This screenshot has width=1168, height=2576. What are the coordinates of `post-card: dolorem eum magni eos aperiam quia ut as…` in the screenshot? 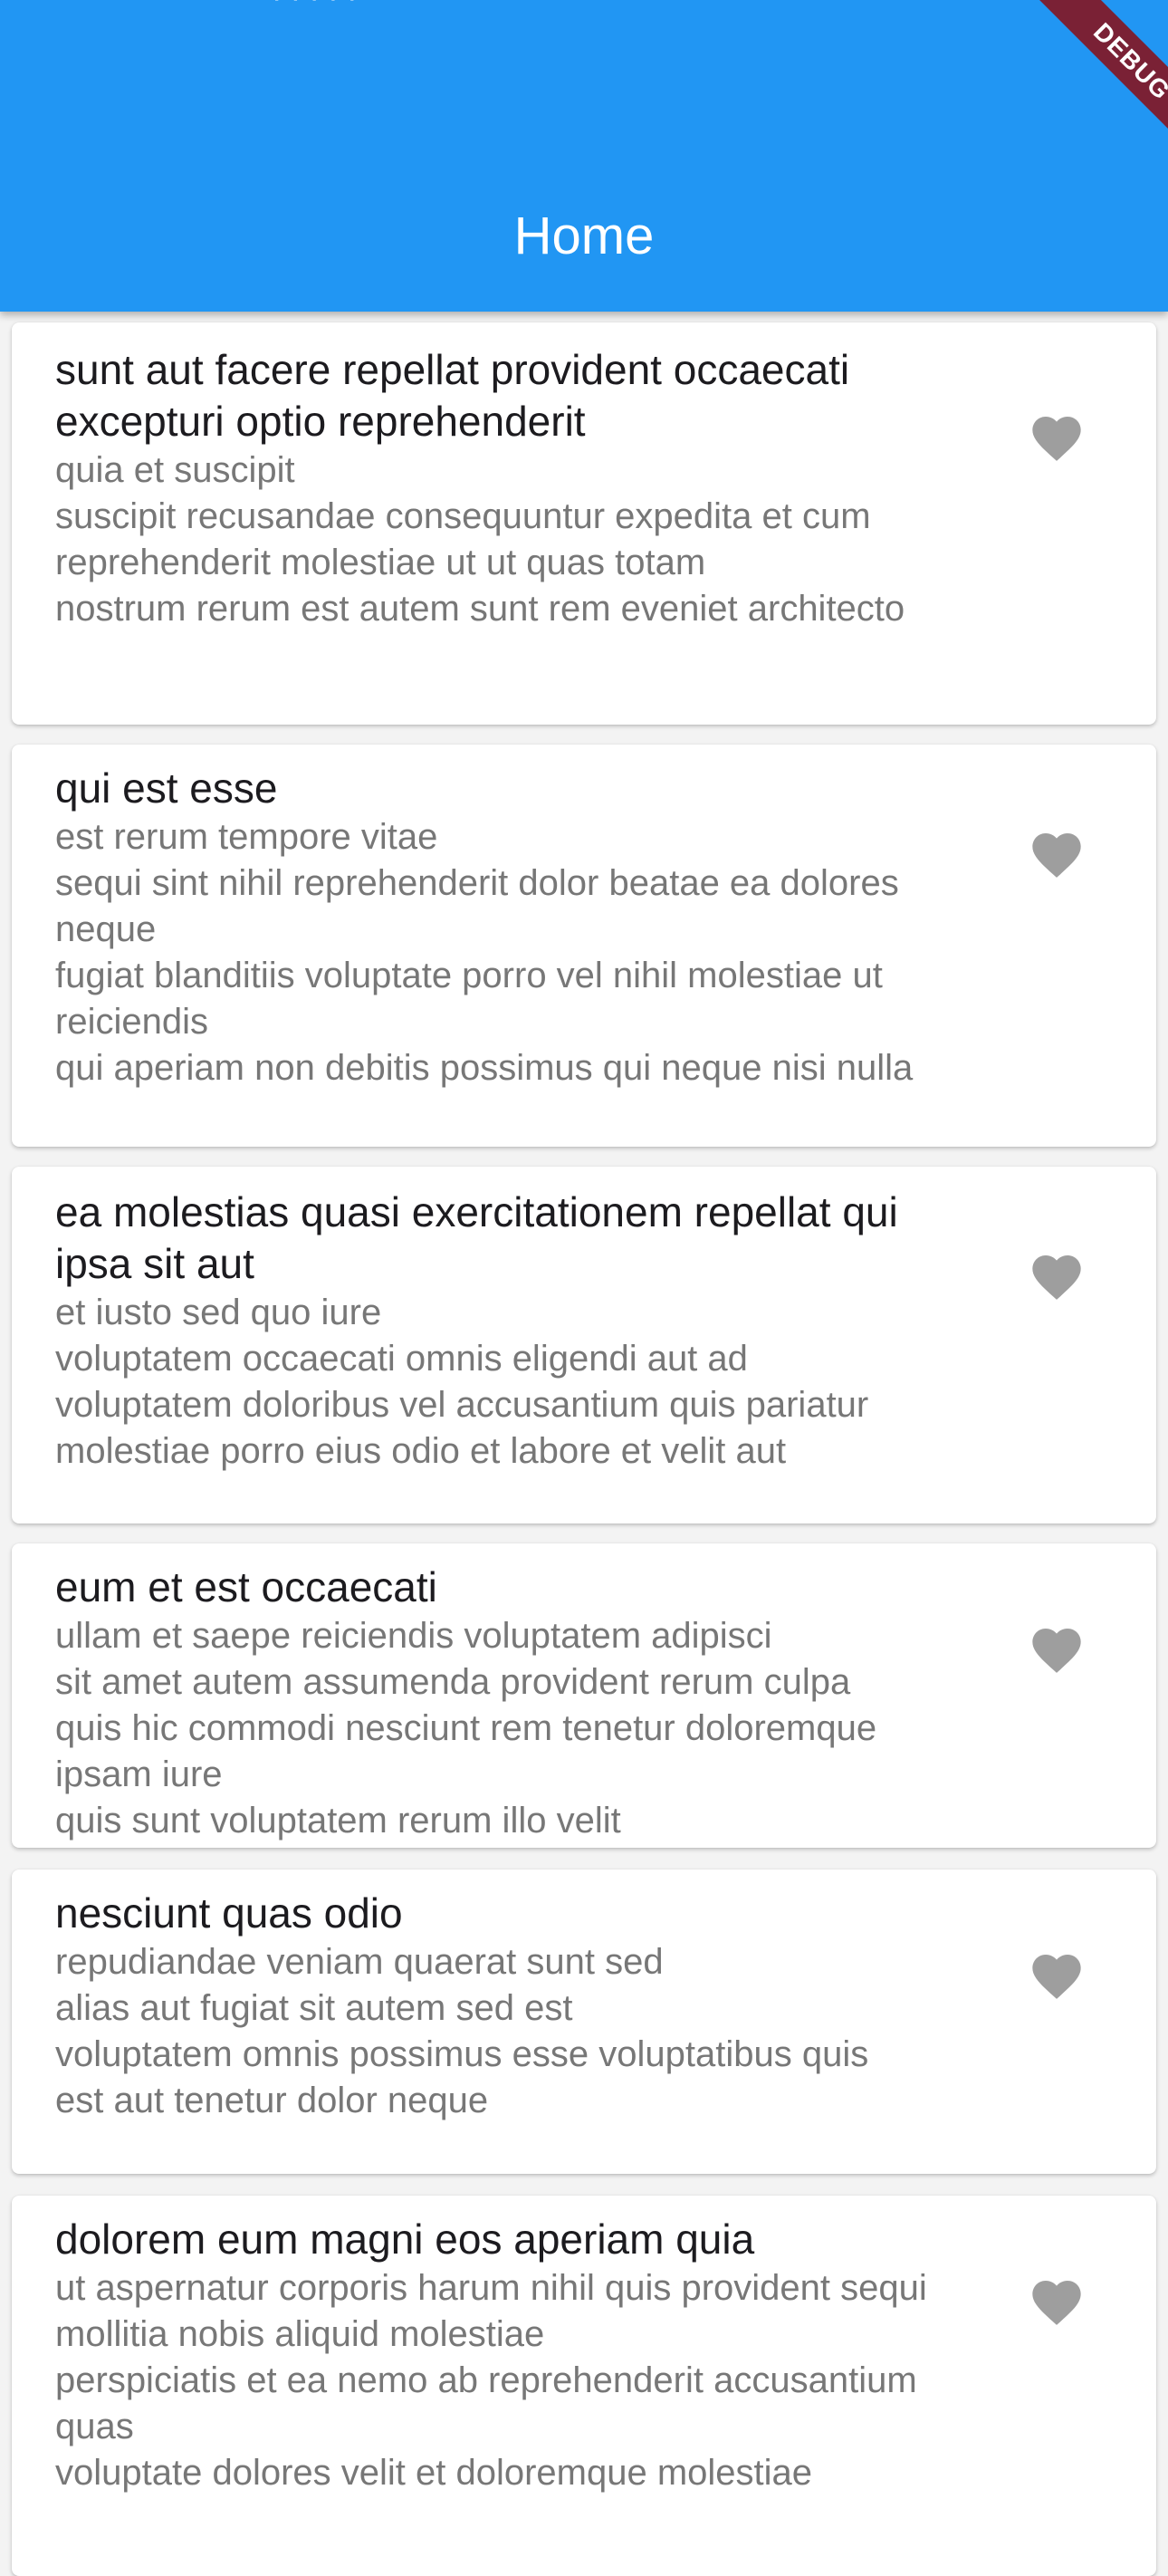 It's located at (584, 2386).